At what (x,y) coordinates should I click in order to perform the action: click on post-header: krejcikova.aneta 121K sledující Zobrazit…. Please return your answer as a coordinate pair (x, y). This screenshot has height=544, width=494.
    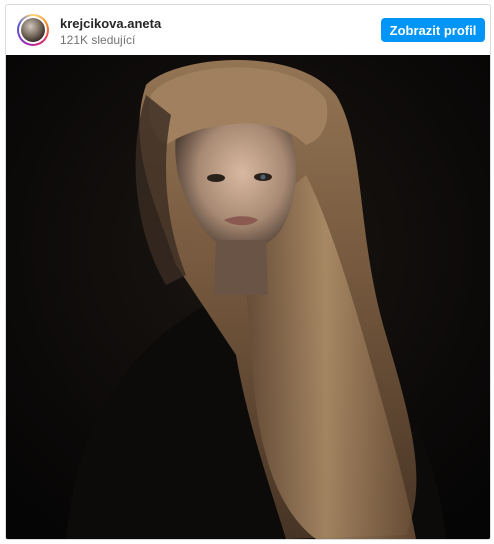
    Looking at the image, I should click on (248, 30).